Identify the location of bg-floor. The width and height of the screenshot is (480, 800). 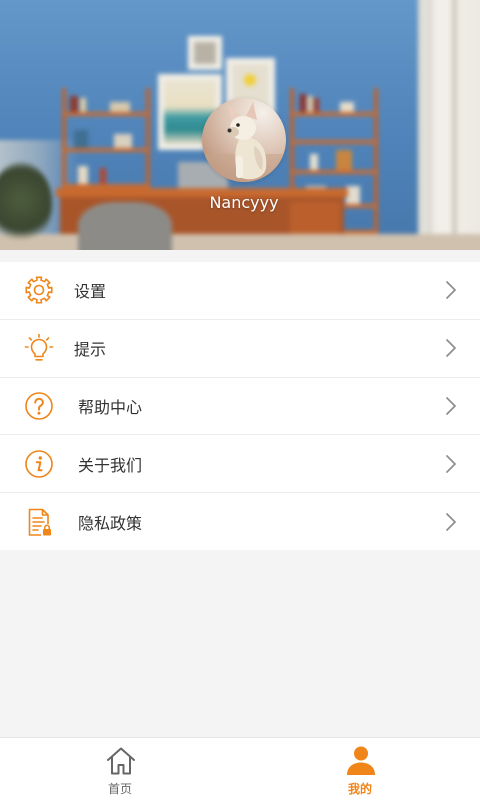
(240, 242).